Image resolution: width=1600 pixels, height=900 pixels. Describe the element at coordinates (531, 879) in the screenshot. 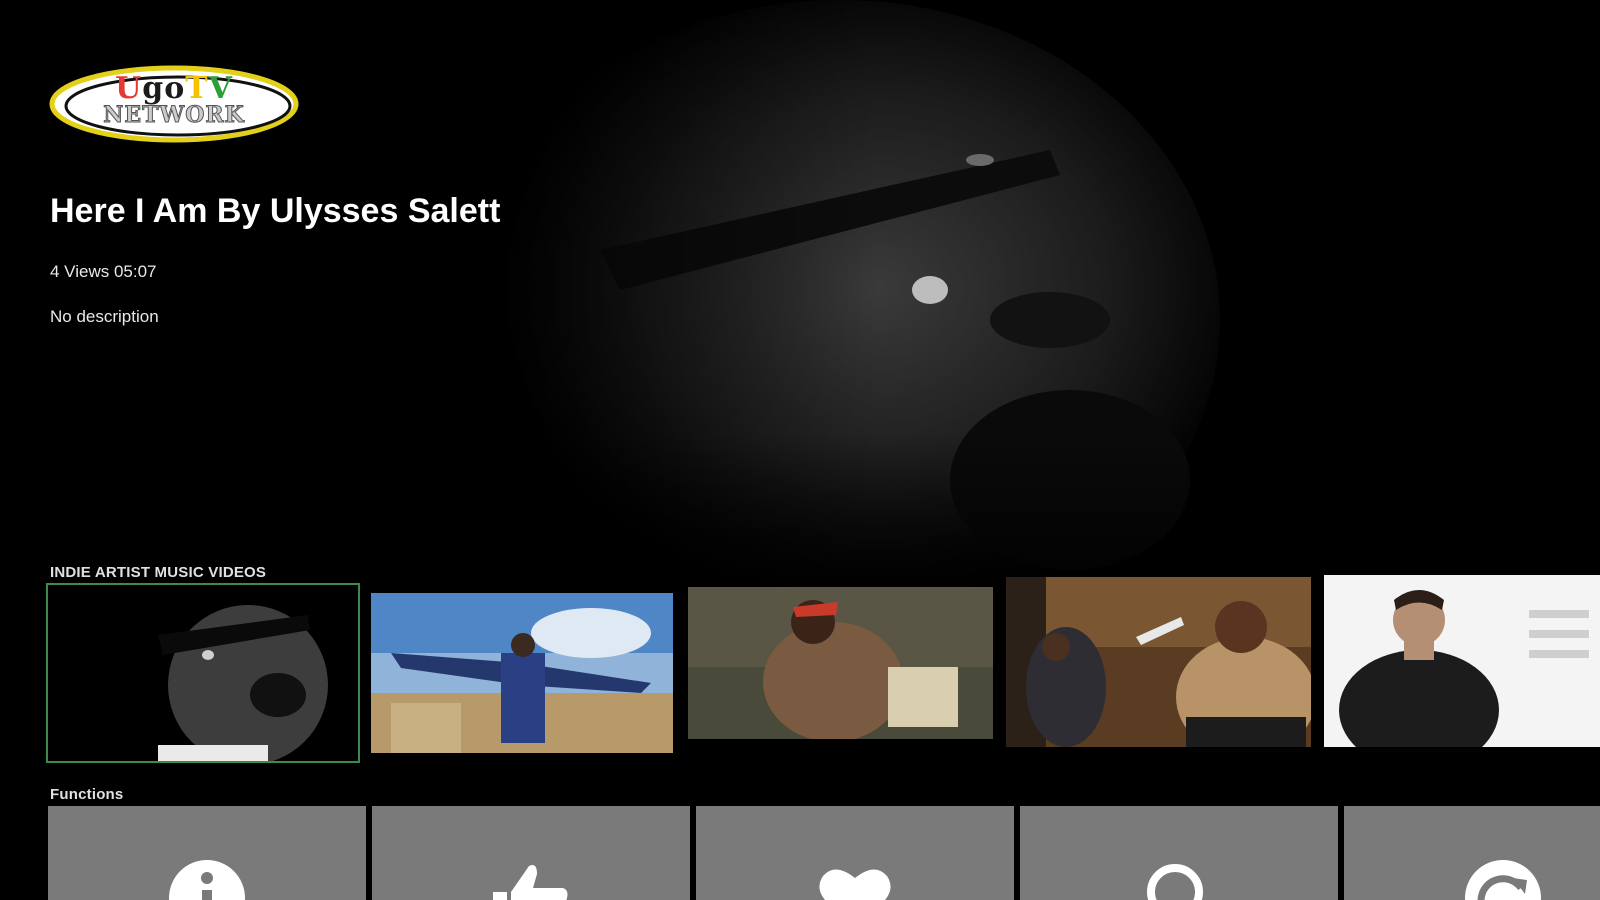

I see `thumbs-up-icon` at that location.